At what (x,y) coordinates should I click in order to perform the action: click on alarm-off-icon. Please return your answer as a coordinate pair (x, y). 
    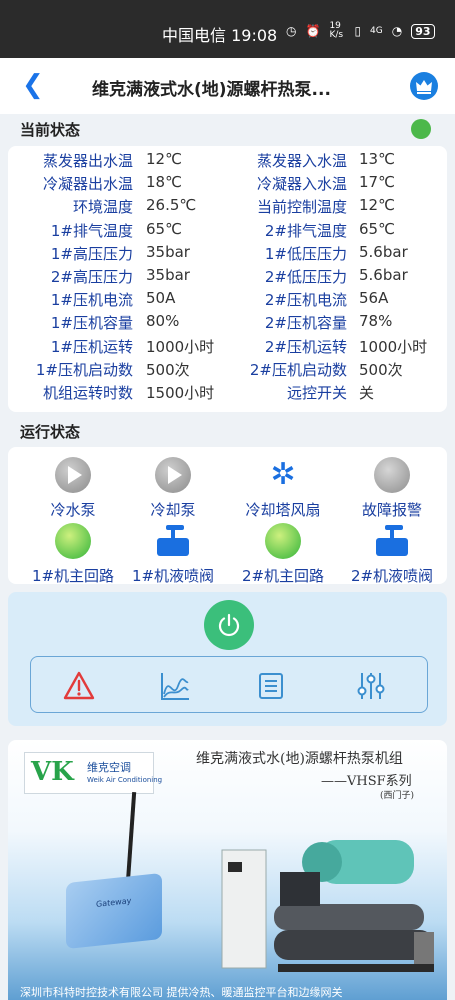
    Looking at the image, I should click on (392, 475).